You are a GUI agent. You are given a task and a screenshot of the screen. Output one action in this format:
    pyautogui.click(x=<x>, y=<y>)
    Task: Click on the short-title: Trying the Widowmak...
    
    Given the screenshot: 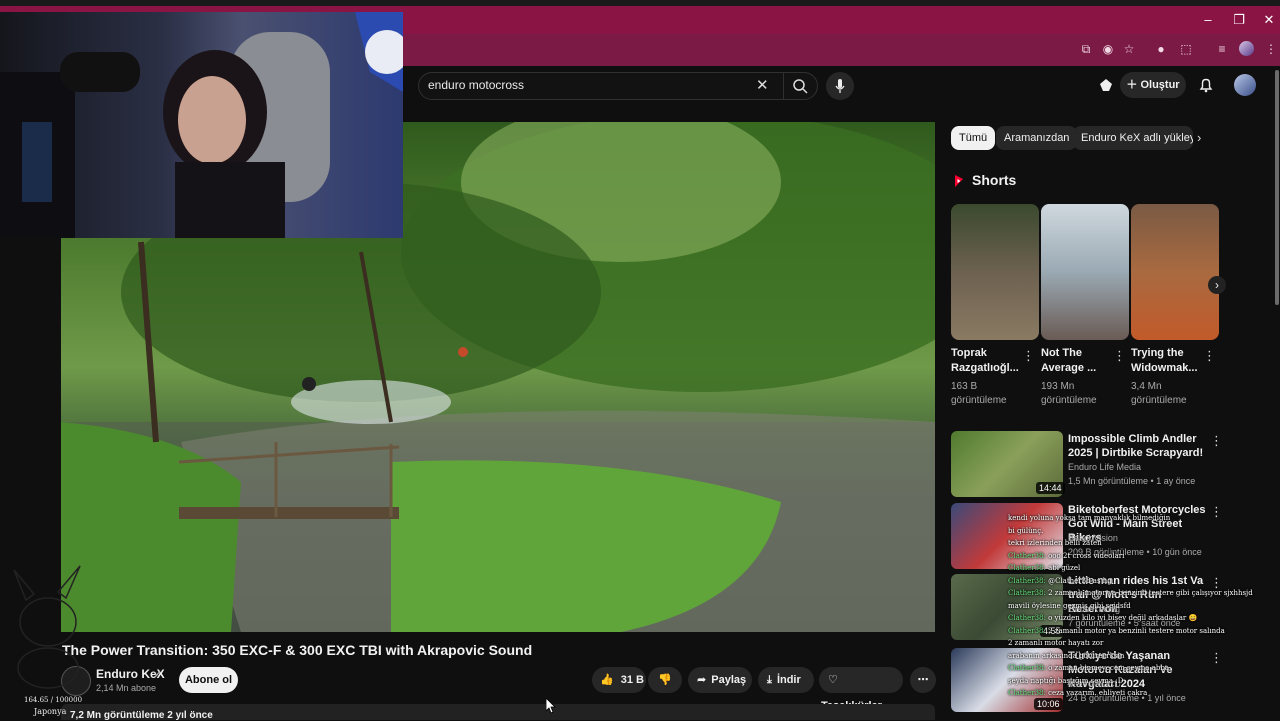 What is the action you would take?
    pyautogui.click(x=1167, y=361)
    